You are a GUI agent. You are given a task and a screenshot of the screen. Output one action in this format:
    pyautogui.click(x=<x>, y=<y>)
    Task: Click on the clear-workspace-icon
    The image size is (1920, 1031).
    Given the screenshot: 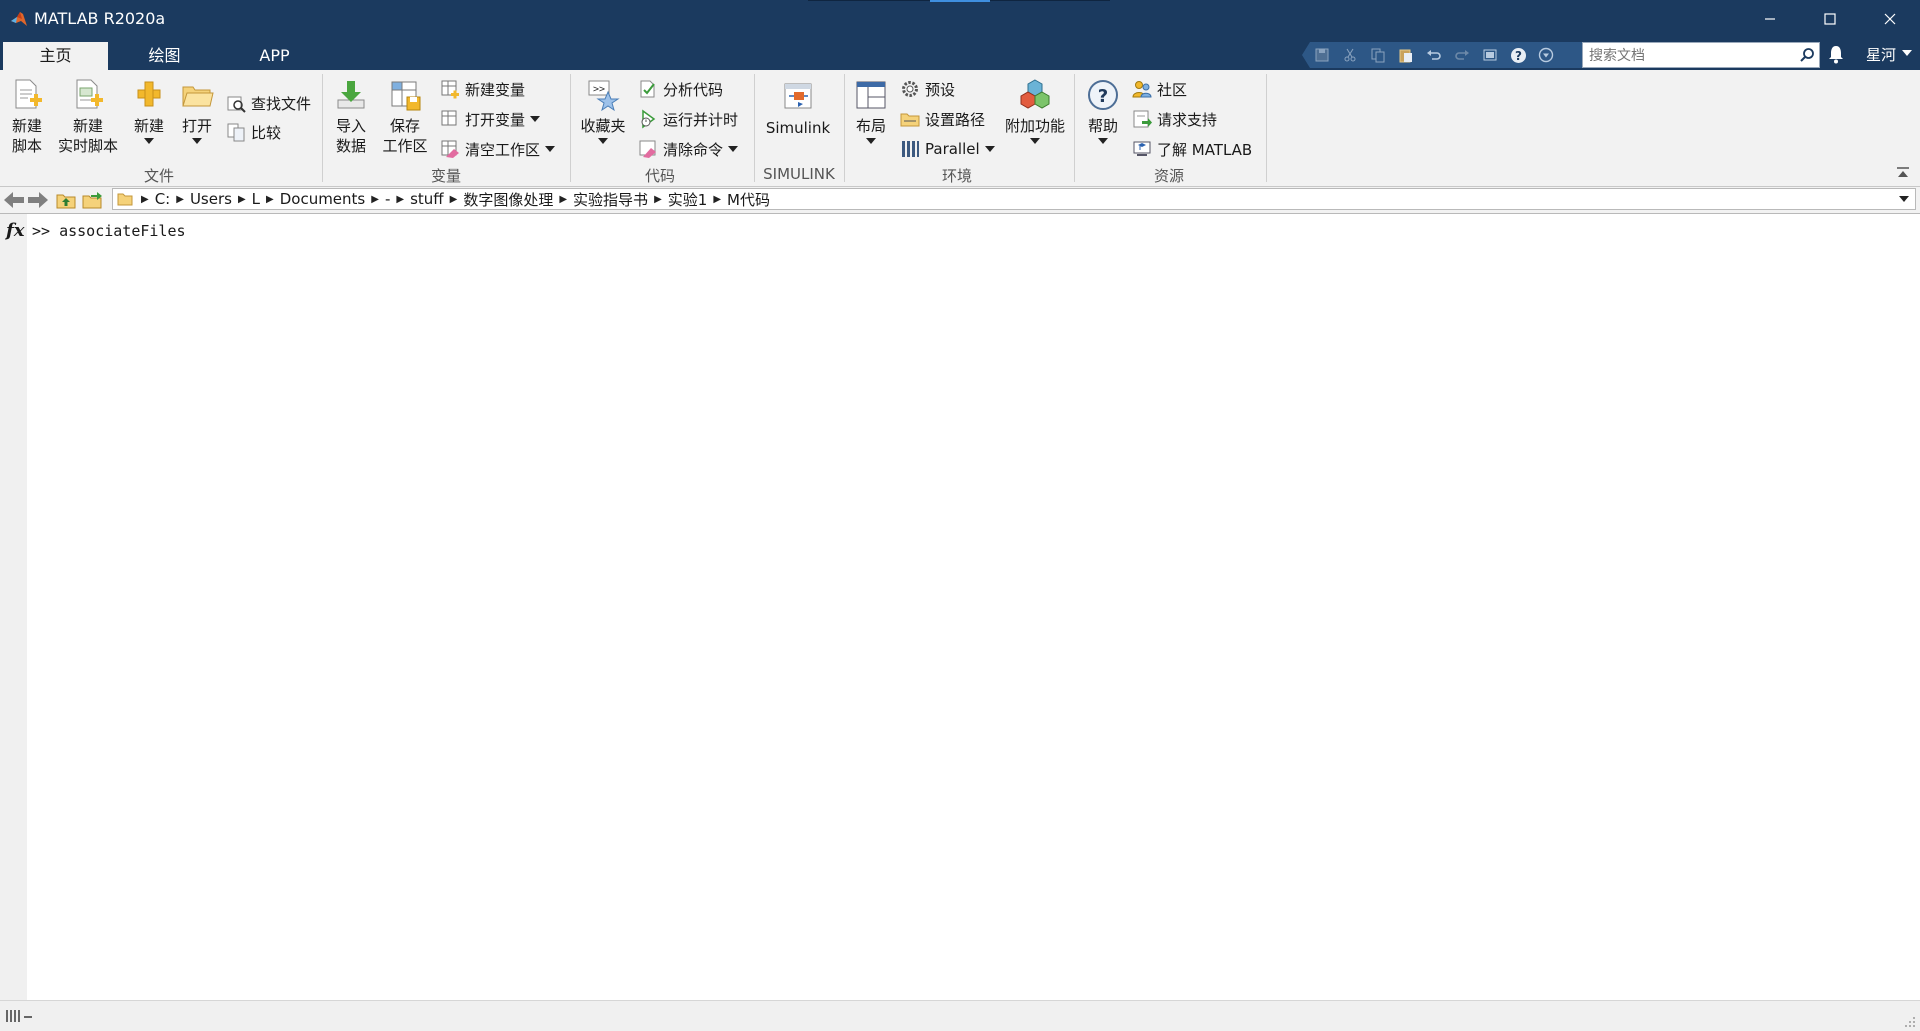 What is the action you would take?
    pyautogui.click(x=450, y=149)
    